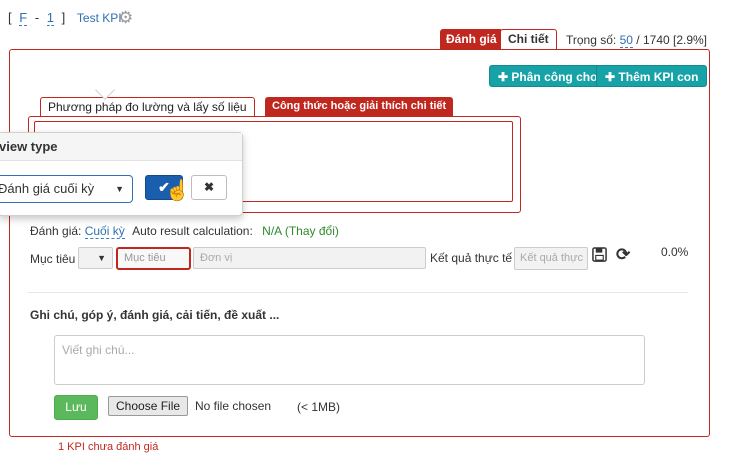 Image resolution: width=740 pixels, height=476 pixels. I want to click on weight-label: Trọng số:, so click(591, 40).